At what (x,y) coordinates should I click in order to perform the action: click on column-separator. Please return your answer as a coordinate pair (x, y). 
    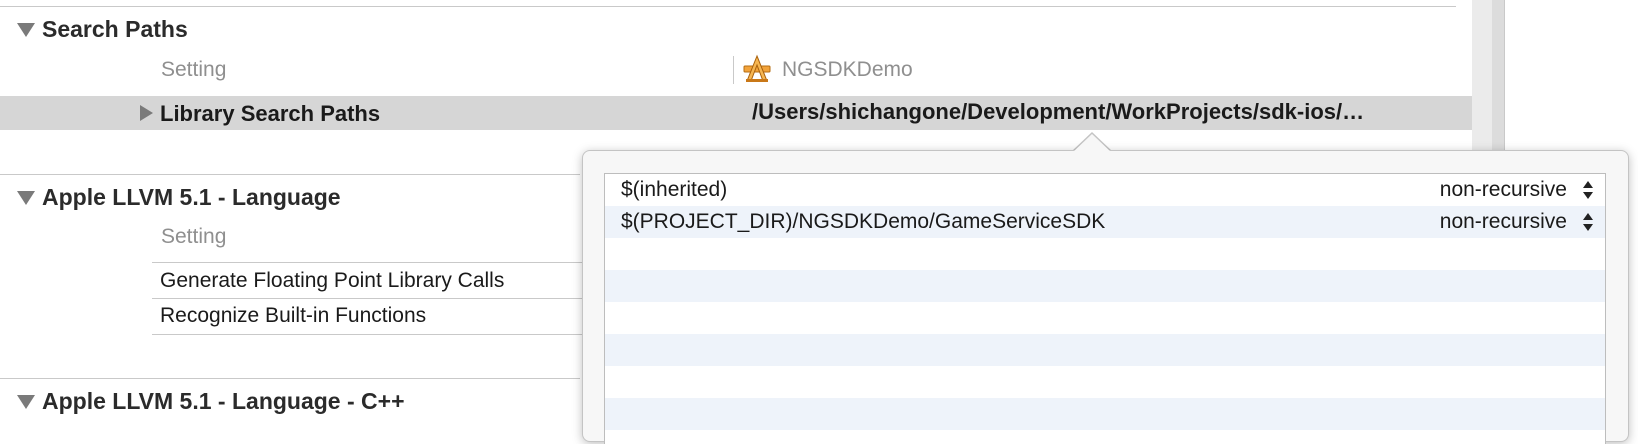
    Looking at the image, I should click on (733, 70).